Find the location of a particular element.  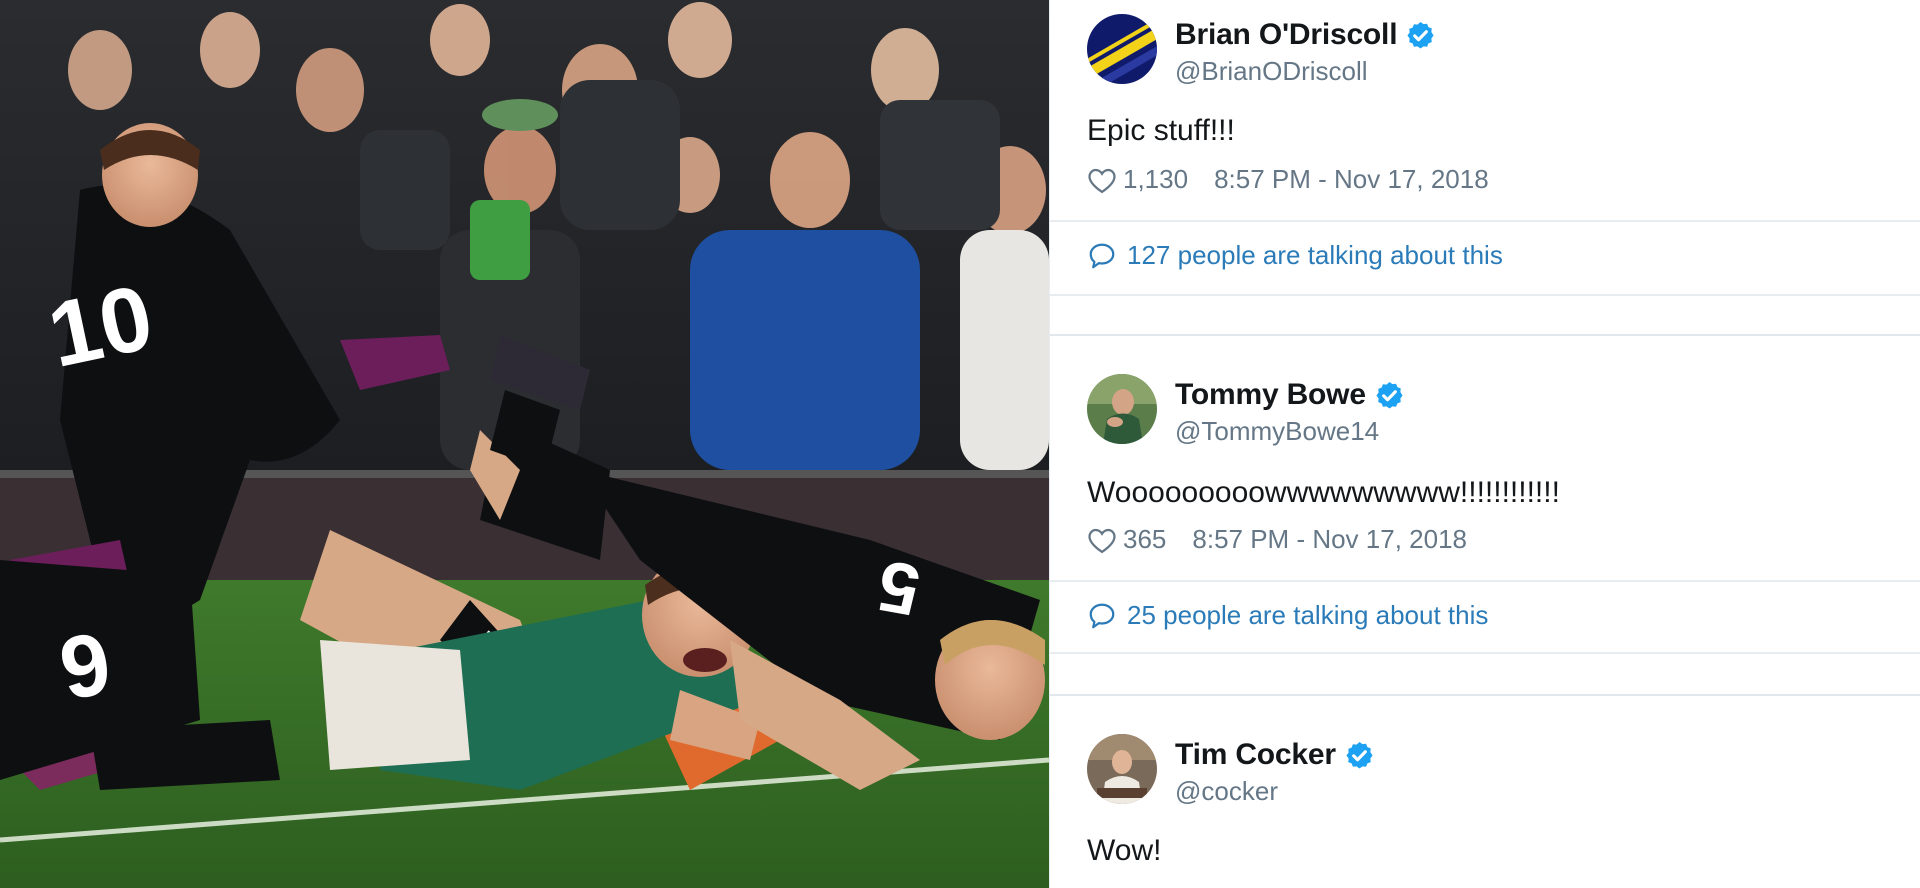

tweet-card: Tim Cocker @cocker Wow! is located at coordinates (1485, 770).